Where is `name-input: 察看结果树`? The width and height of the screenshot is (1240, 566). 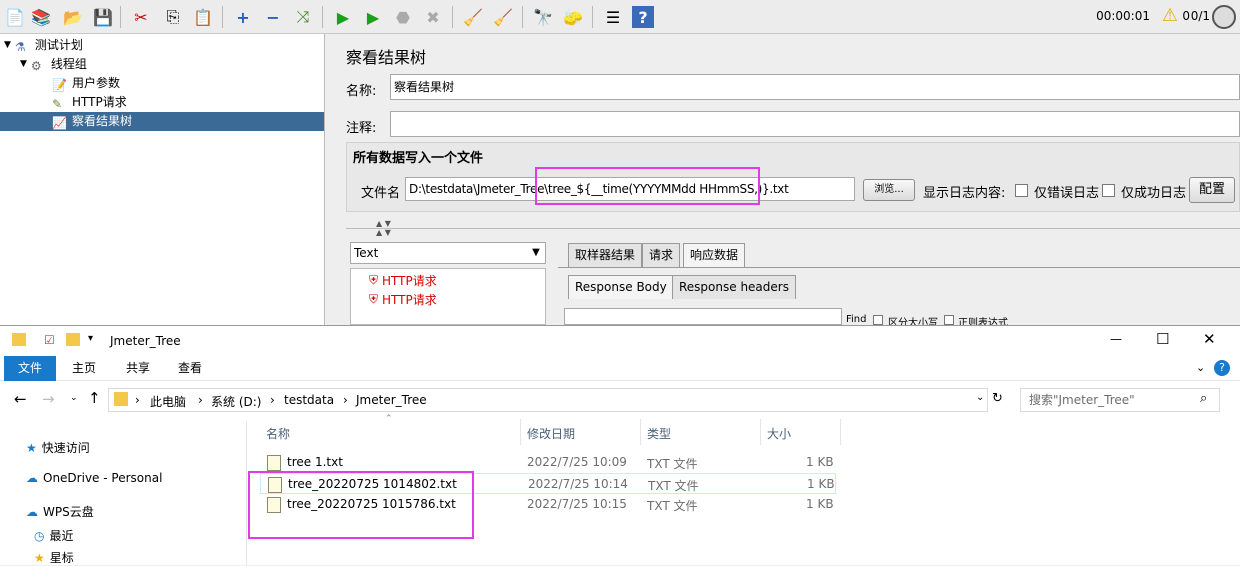
name-input: 察看结果树 is located at coordinates (815, 87).